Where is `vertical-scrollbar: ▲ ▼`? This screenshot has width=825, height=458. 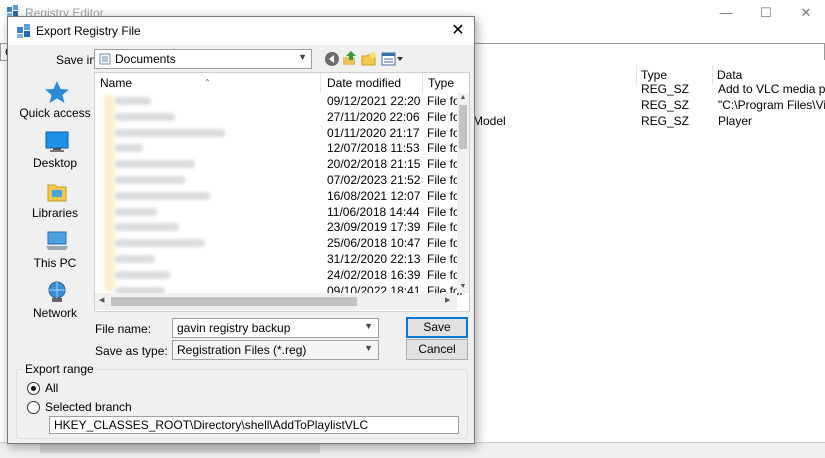
vertical-scrollbar: ▲ ▼ is located at coordinates (463, 193).